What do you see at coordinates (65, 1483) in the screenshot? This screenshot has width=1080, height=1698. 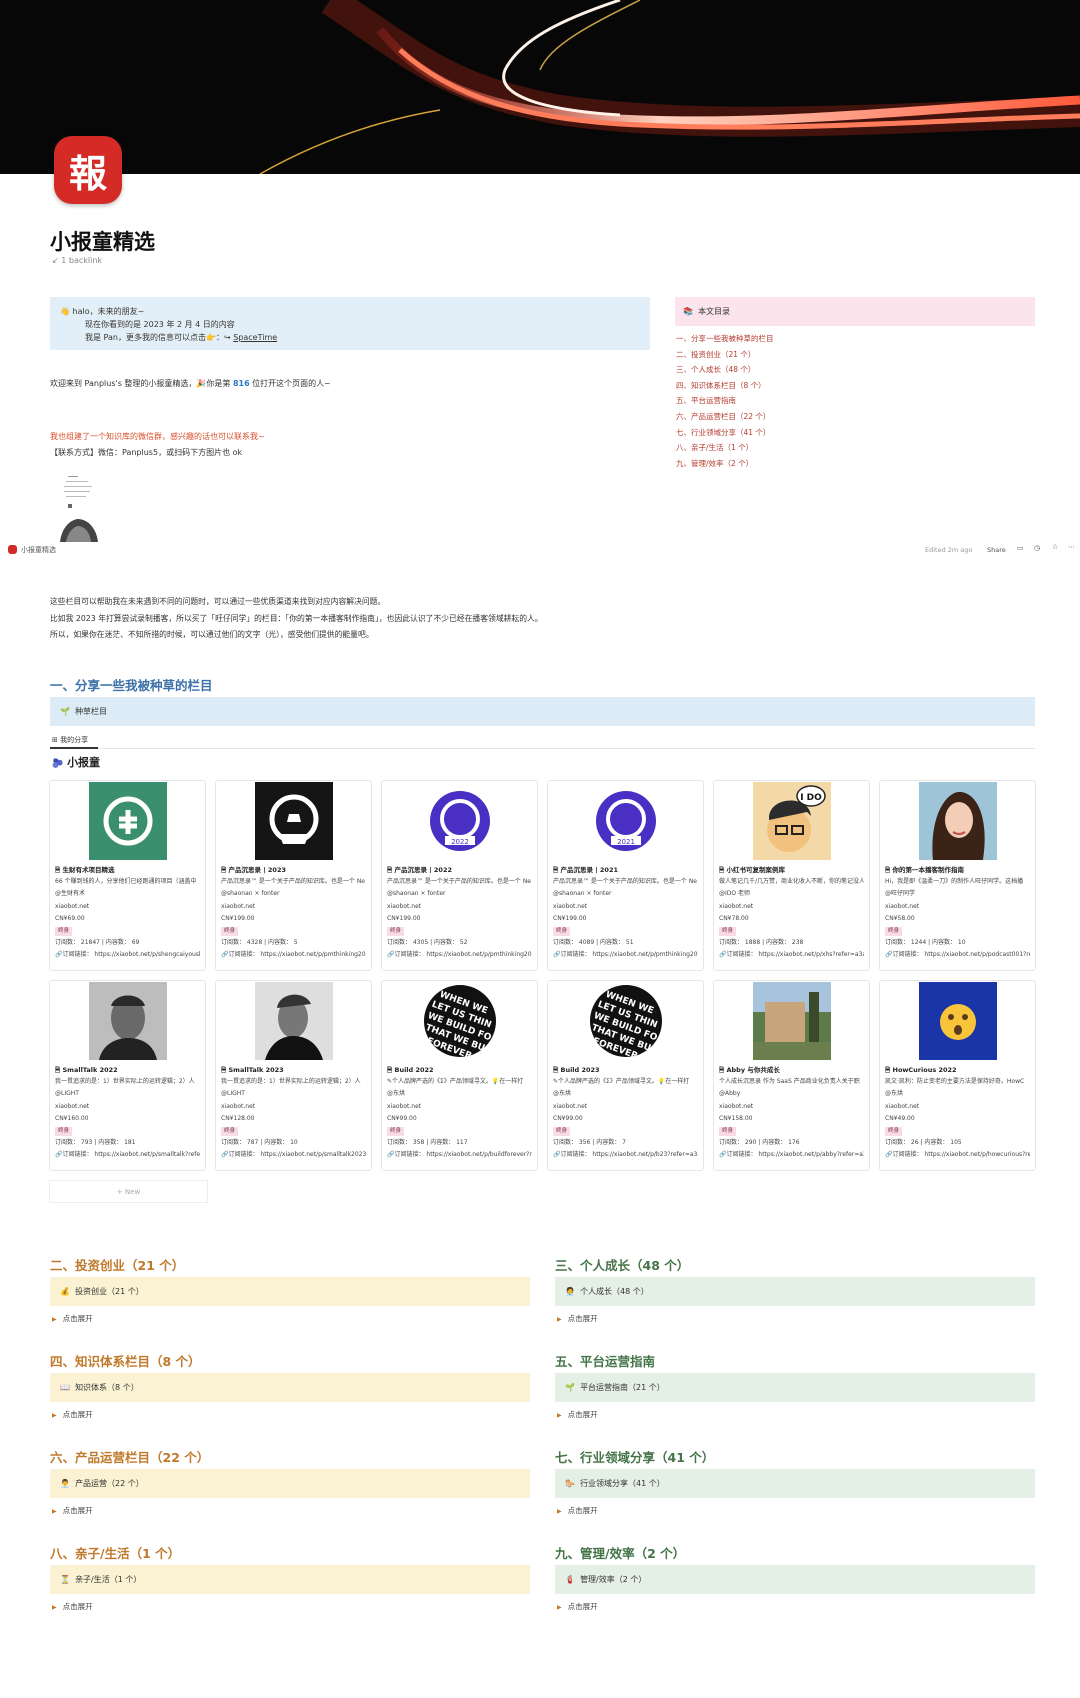 I see `section-emoji-icon: 👨‍💼` at bounding box center [65, 1483].